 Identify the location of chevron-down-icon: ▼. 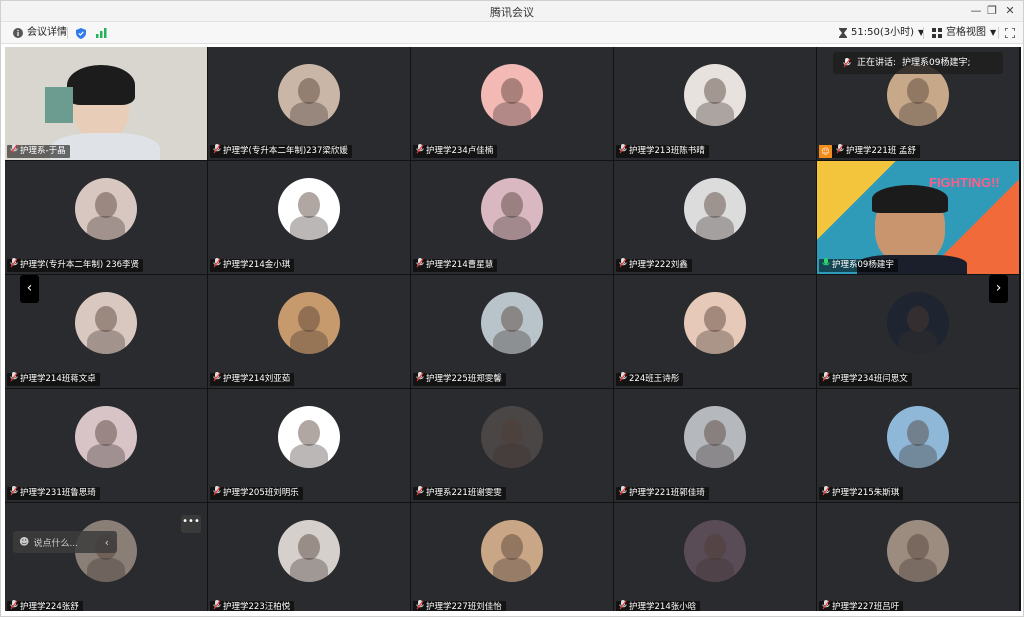
(993, 32).